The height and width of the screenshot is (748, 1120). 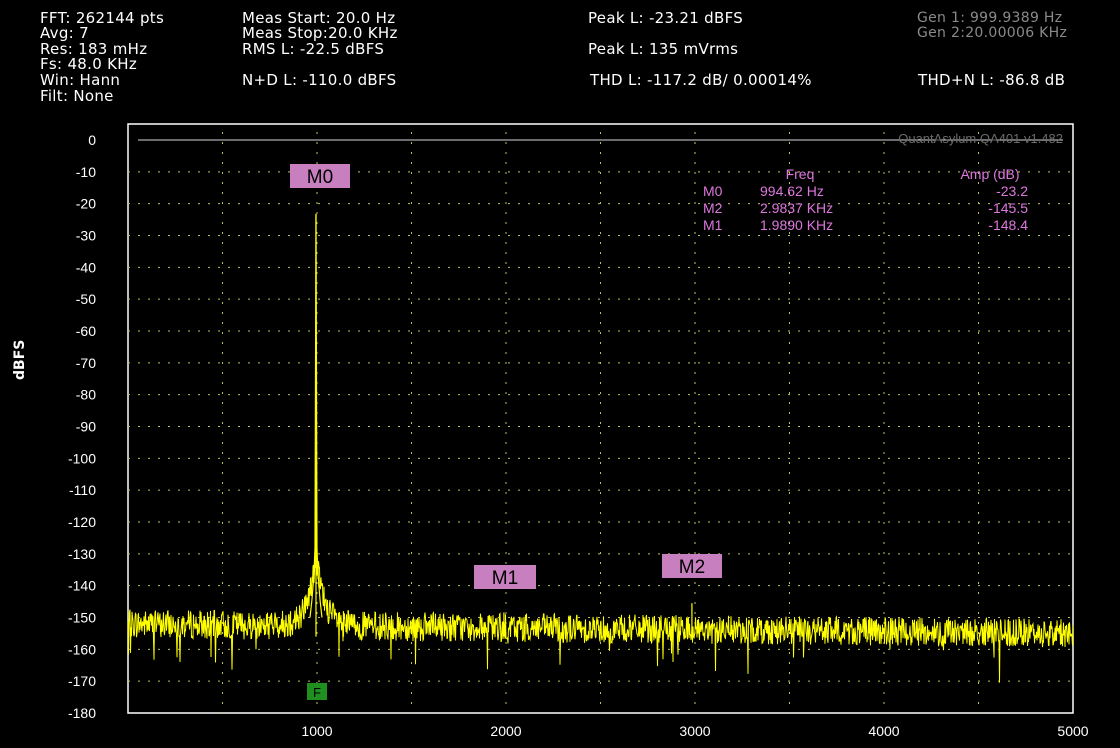 What do you see at coordinates (713, 208) in the screenshot?
I see `marker-table-label: M2` at bounding box center [713, 208].